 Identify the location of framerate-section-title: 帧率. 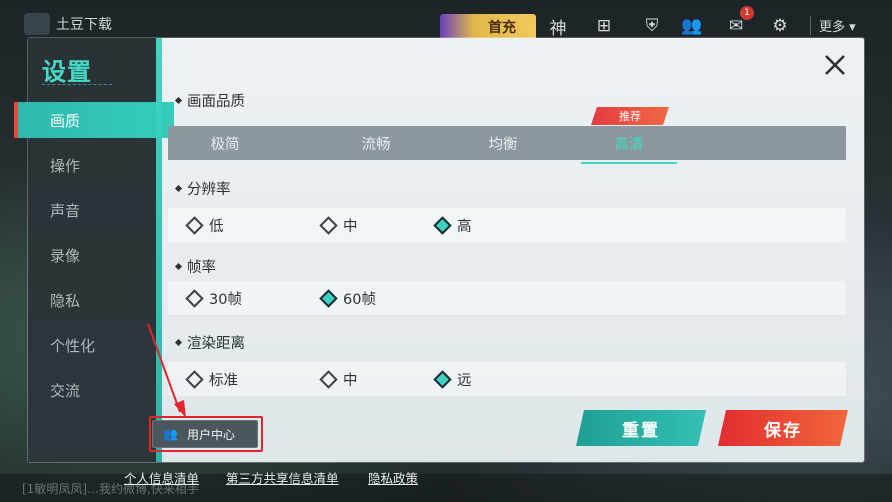
(195, 266).